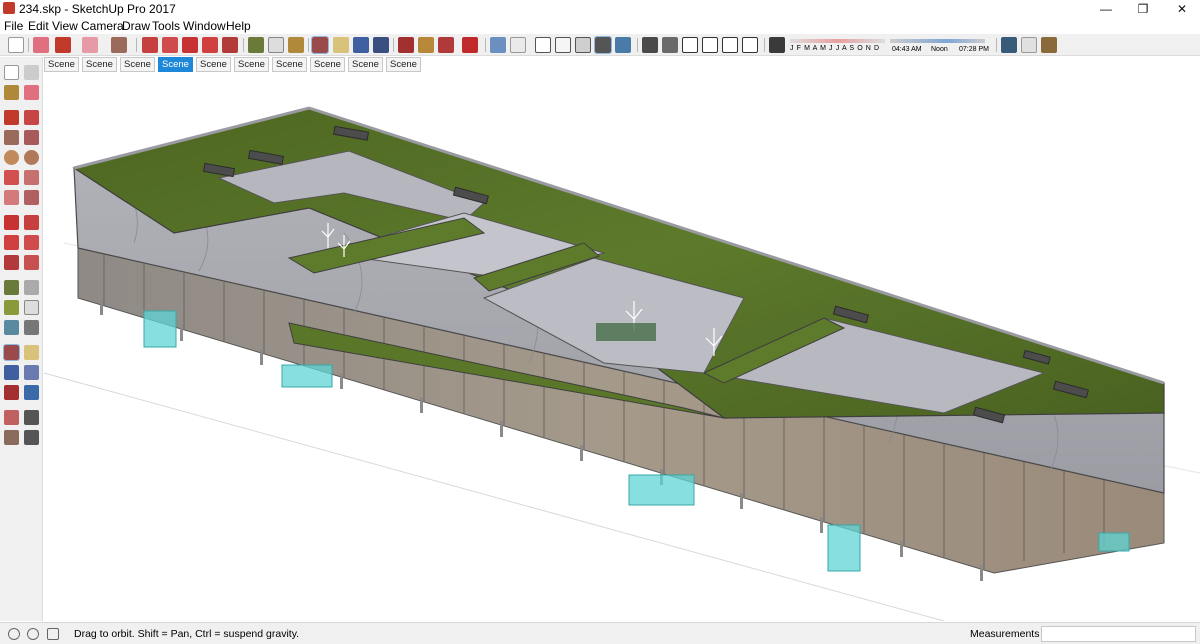 The height and width of the screenshot is (644, 1200). What do you see at coordinates (583, 45) in the screenshot?
I see `shaded-icon` at bounding box center [583, 45].